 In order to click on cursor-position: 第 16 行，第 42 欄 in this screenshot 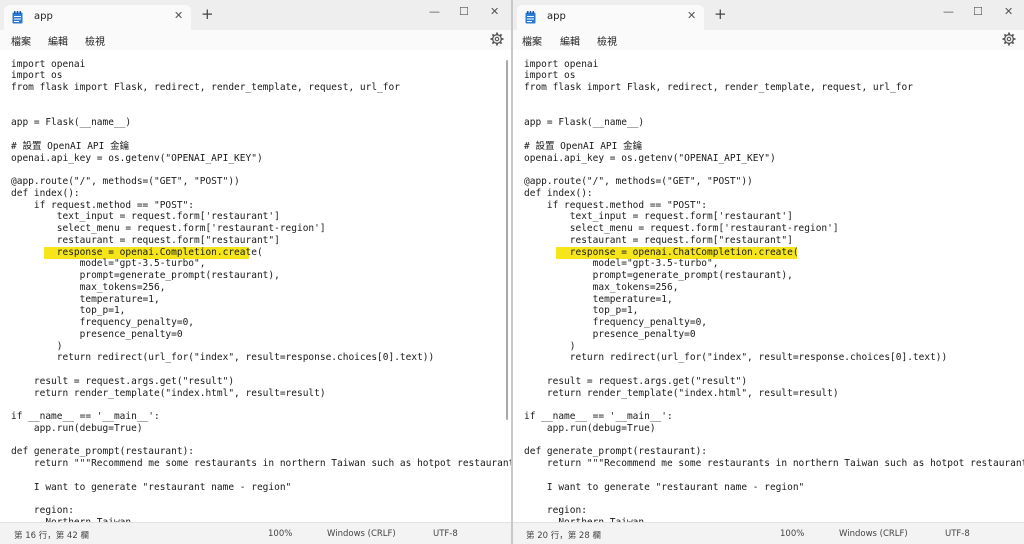, I will do `click(51, 536)`.